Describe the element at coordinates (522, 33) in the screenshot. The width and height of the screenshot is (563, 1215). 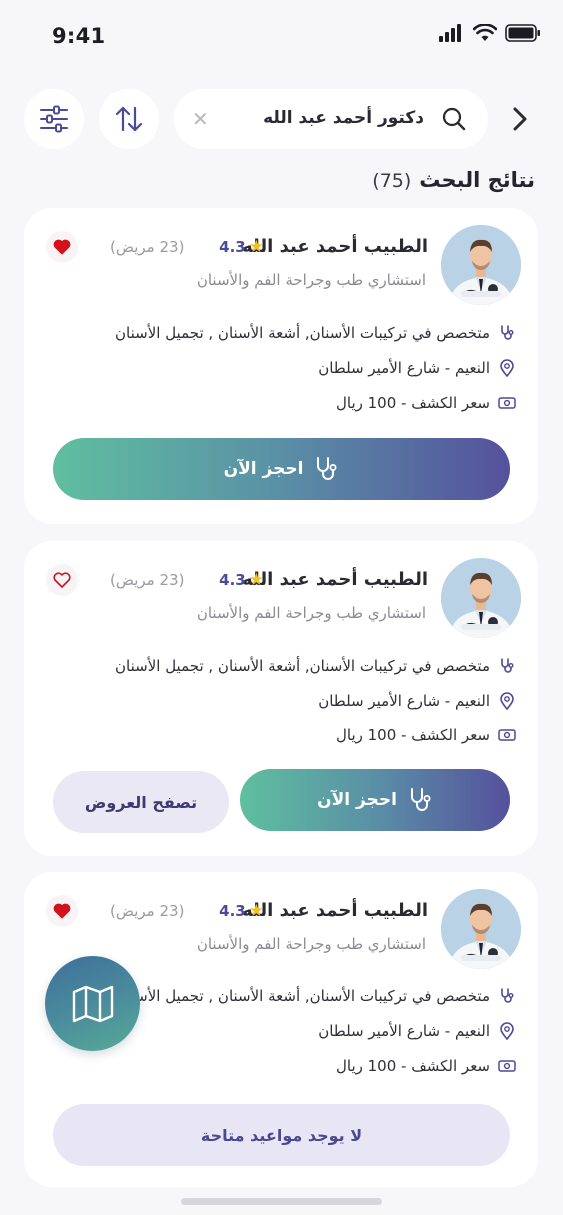
I see `battery-icon` at that location.